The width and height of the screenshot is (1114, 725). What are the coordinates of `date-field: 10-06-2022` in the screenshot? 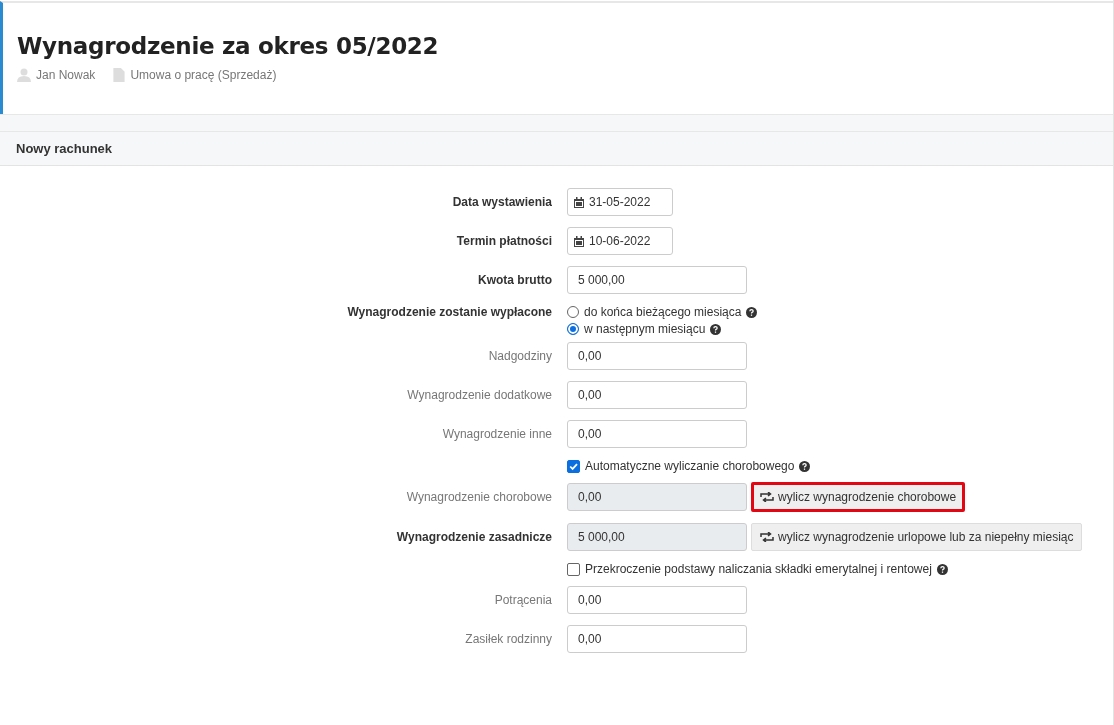 It's located at (620, 241).